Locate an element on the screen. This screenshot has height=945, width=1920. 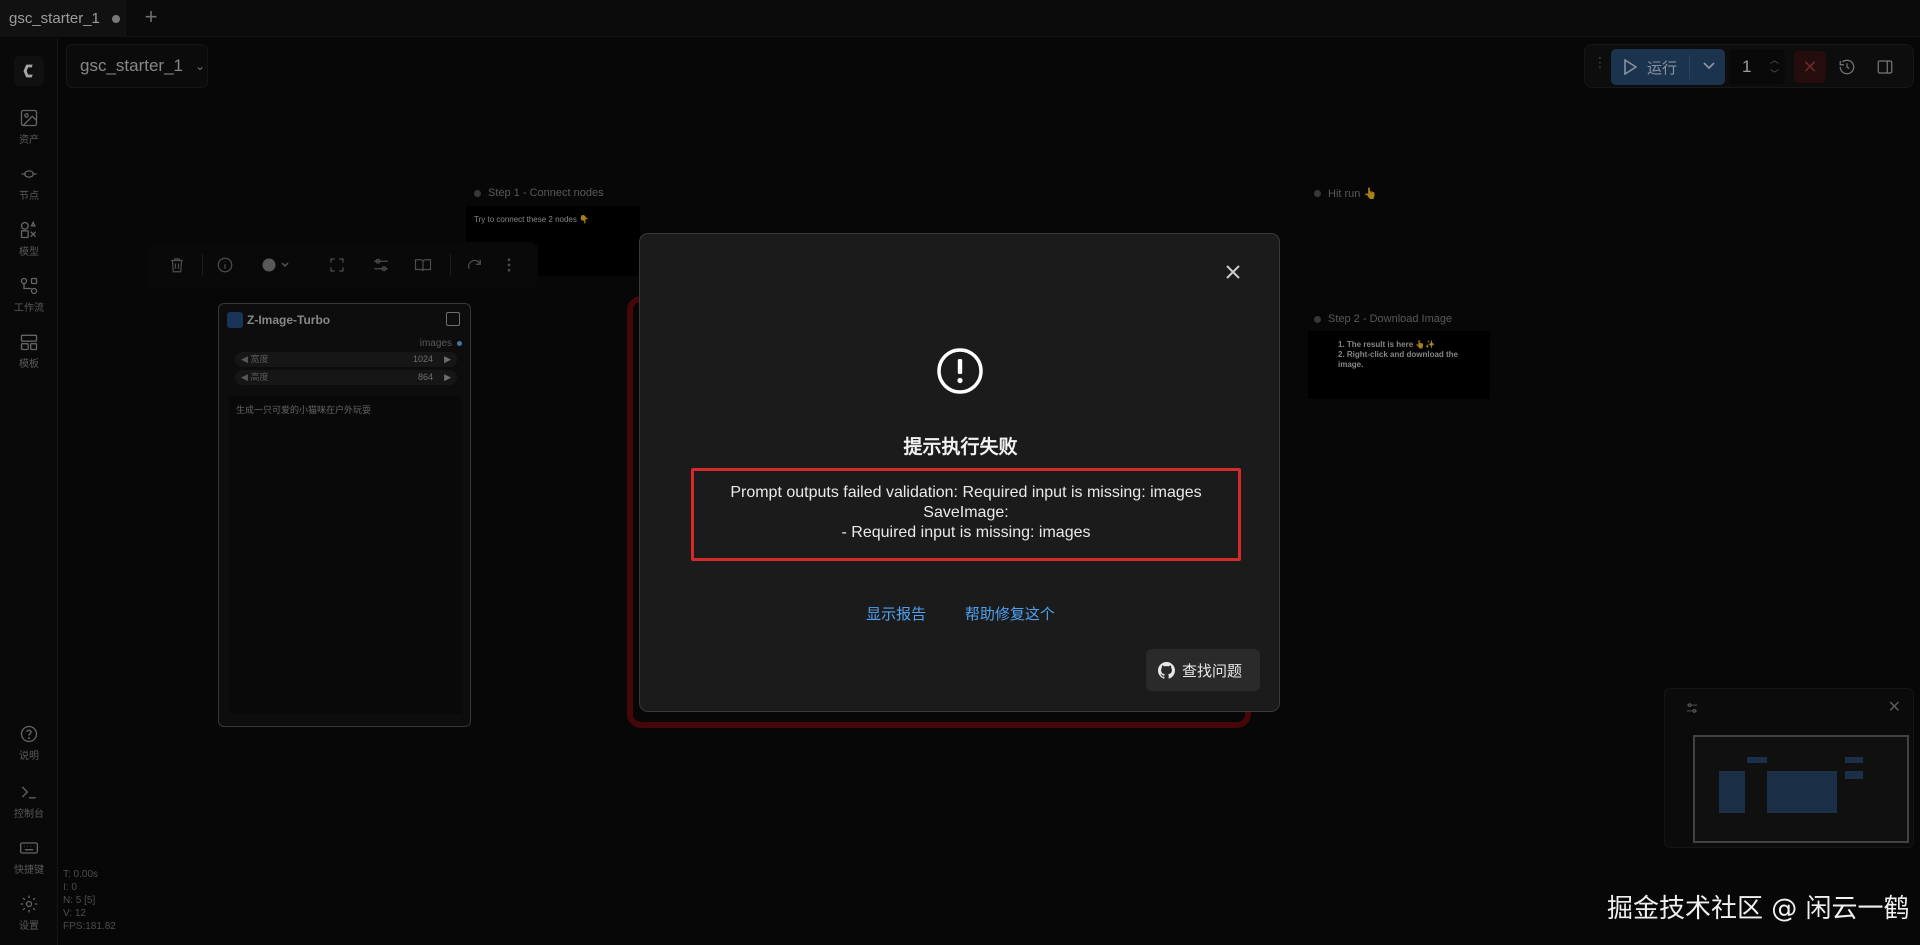
error-line: SaveImage: is located at coordinates (966, 512).